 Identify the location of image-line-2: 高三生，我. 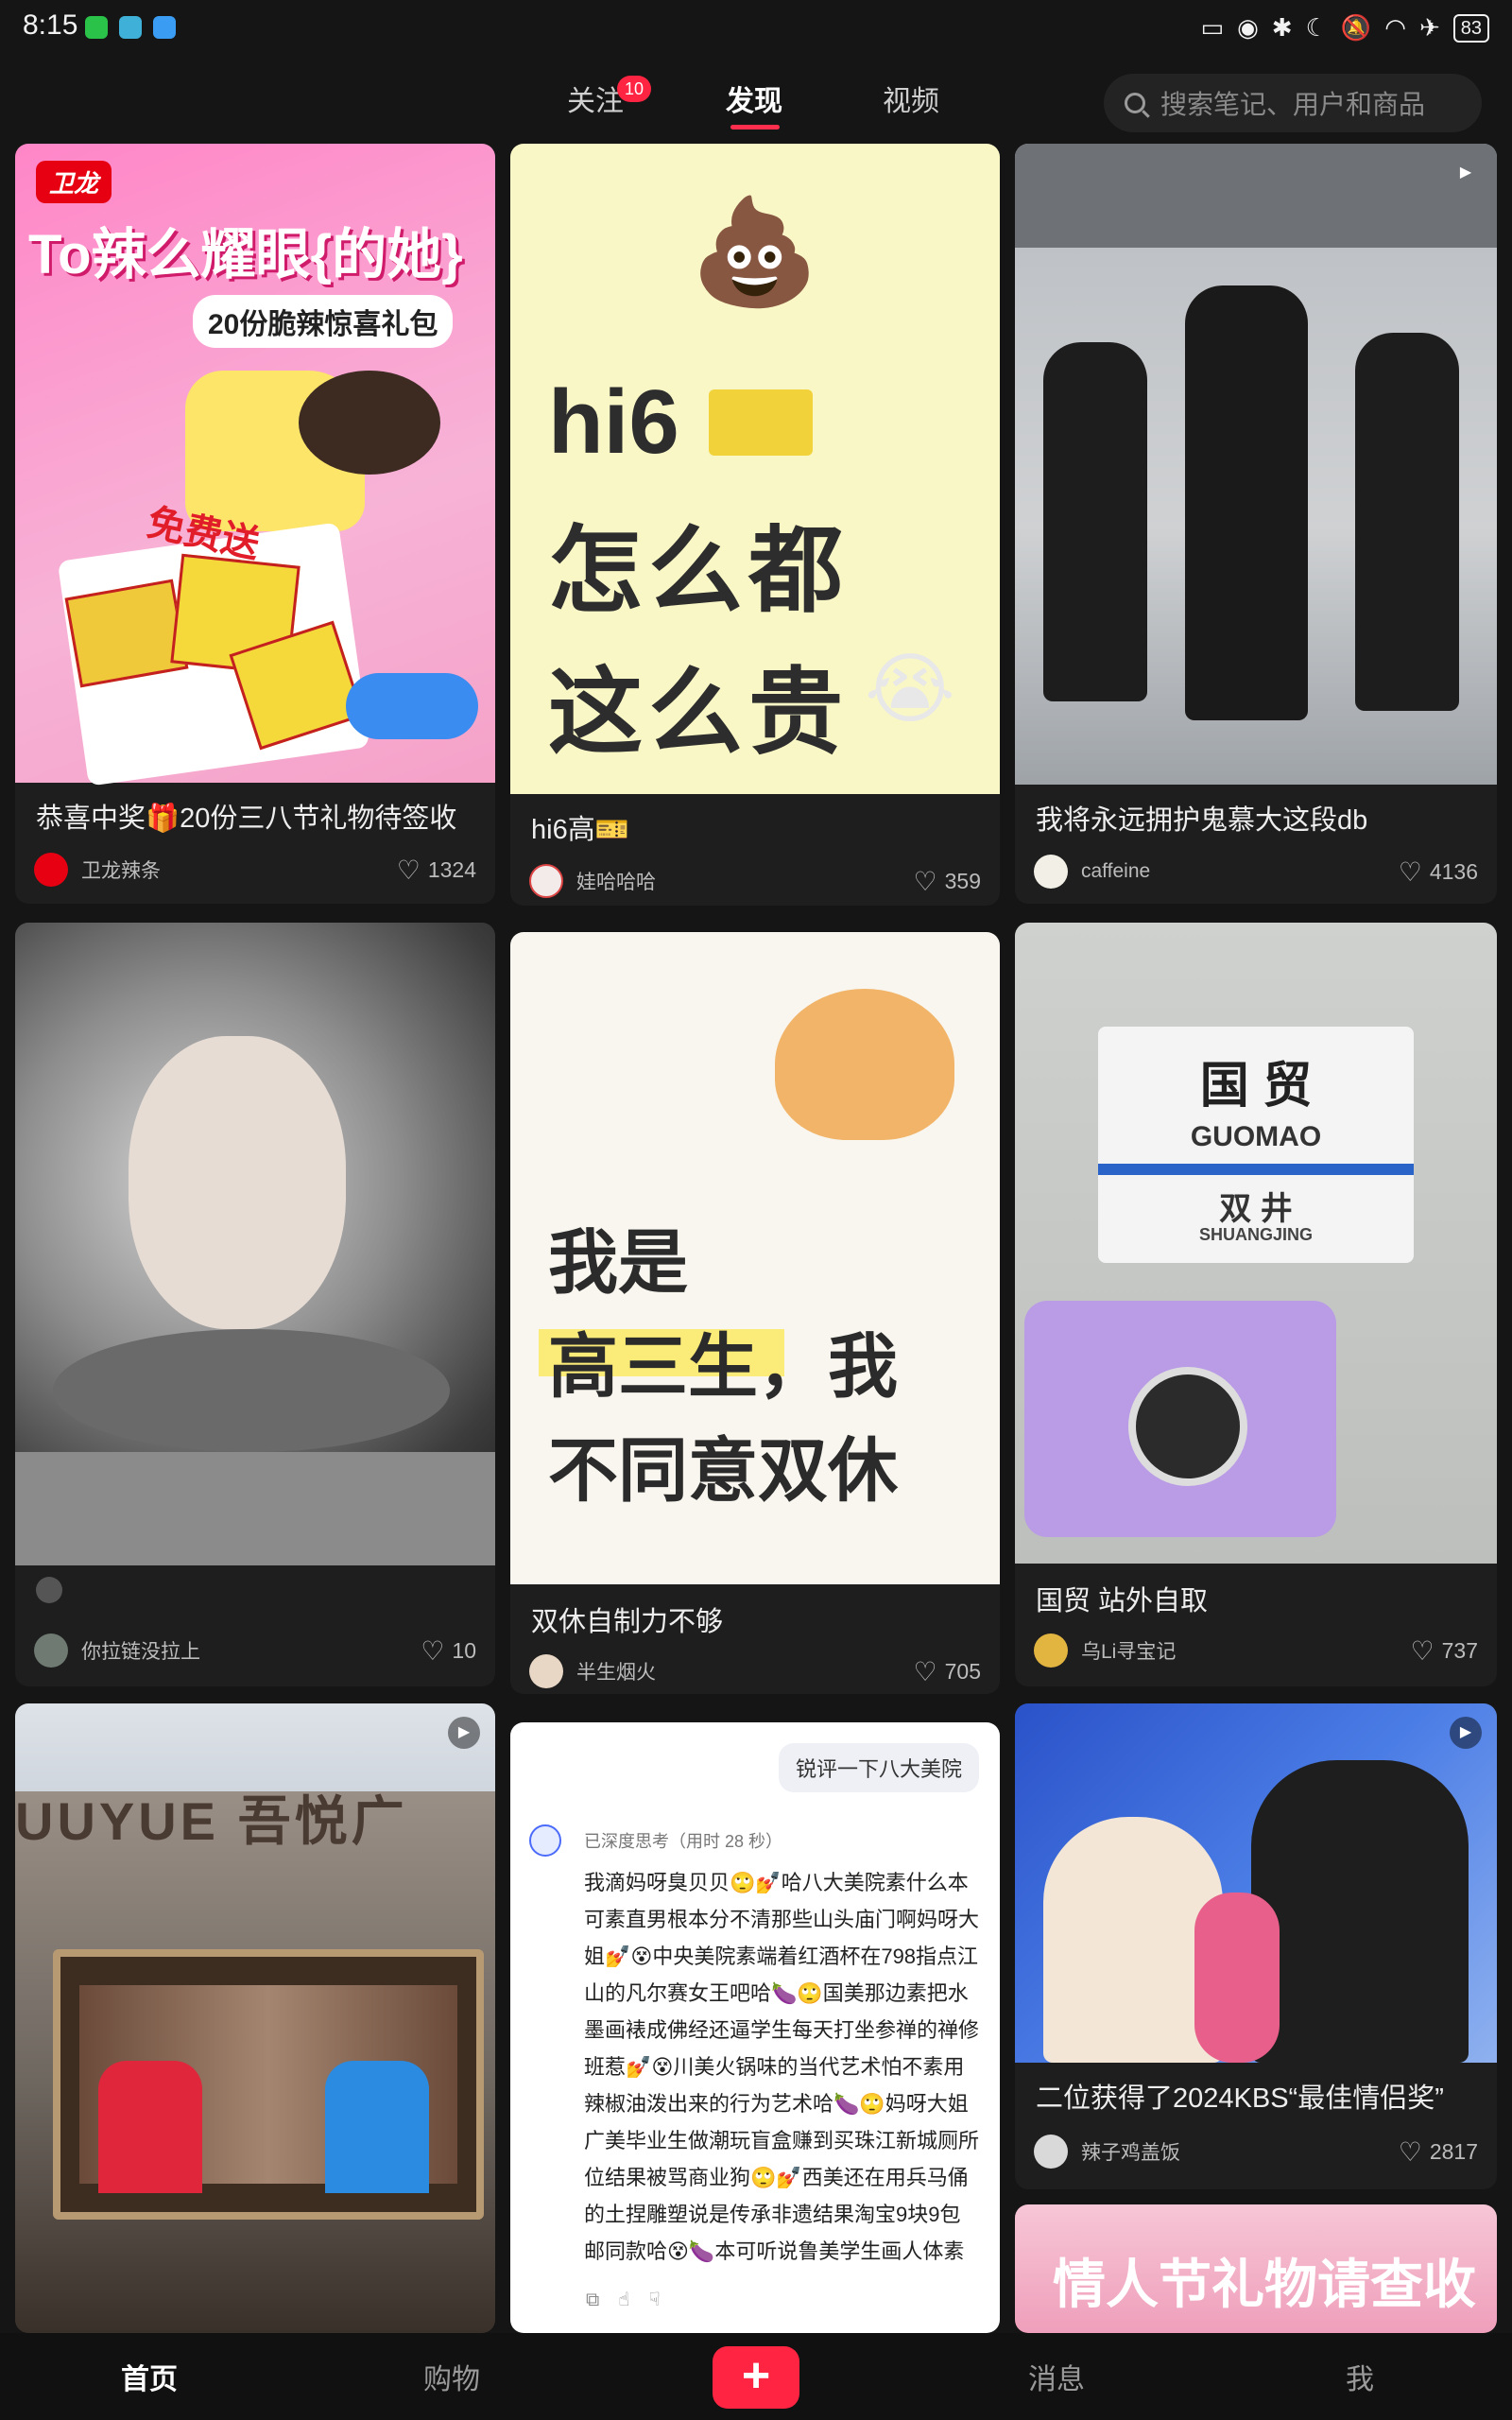
(723, 1366).